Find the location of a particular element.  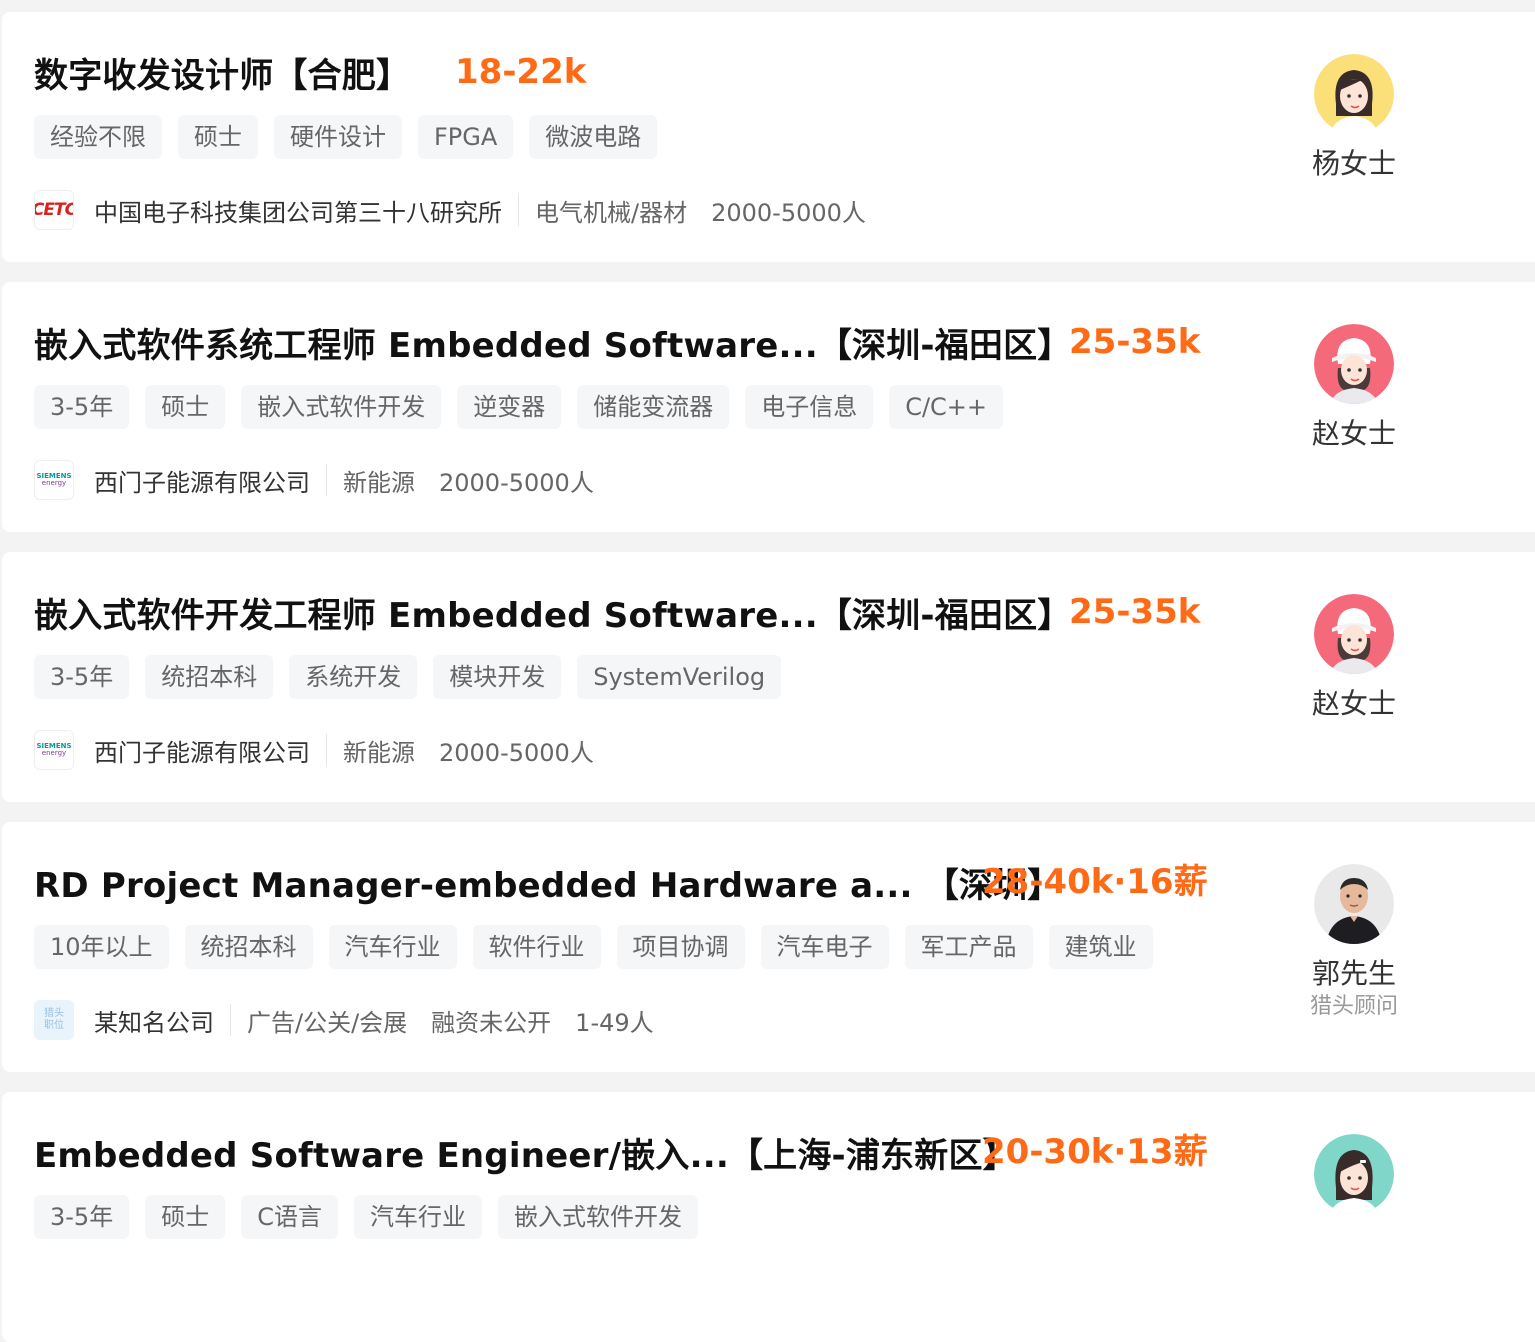

tag: 经验不限 is located at coordinates (98, 137).